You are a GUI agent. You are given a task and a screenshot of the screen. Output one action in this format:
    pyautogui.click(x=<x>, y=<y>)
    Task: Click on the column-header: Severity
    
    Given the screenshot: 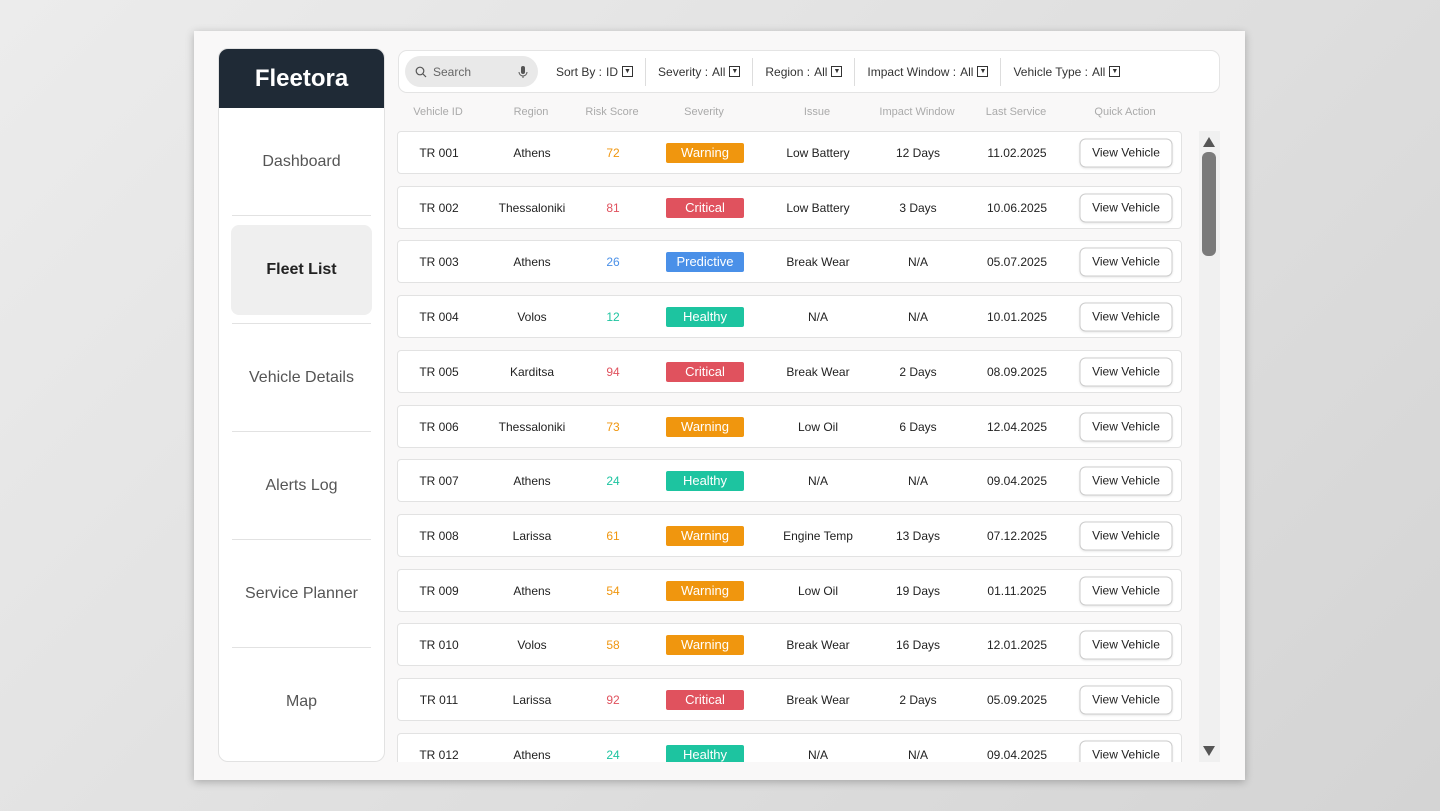 What is the action you would take?
    pyautogui.click(x=704, y=112)
    